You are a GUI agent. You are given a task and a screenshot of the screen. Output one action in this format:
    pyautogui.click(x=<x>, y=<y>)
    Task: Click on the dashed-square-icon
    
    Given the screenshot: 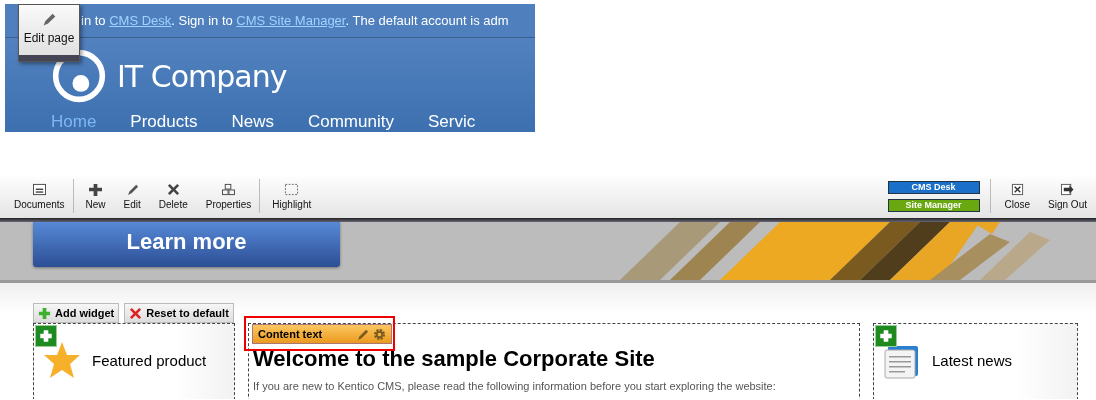 What is the action you would take?
    pyautogui.click(x=292, y=189)
    